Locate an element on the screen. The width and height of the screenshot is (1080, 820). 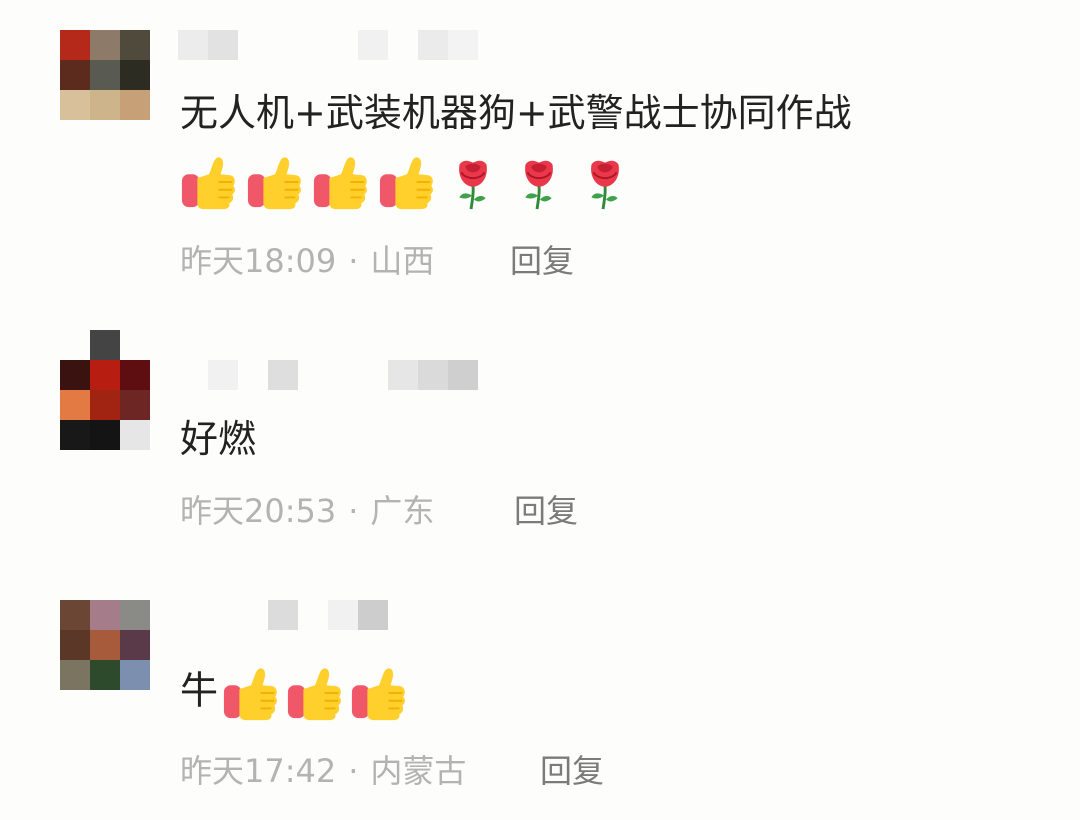
comment-time: 昨天17:42 is located at coordinates (258, 771).